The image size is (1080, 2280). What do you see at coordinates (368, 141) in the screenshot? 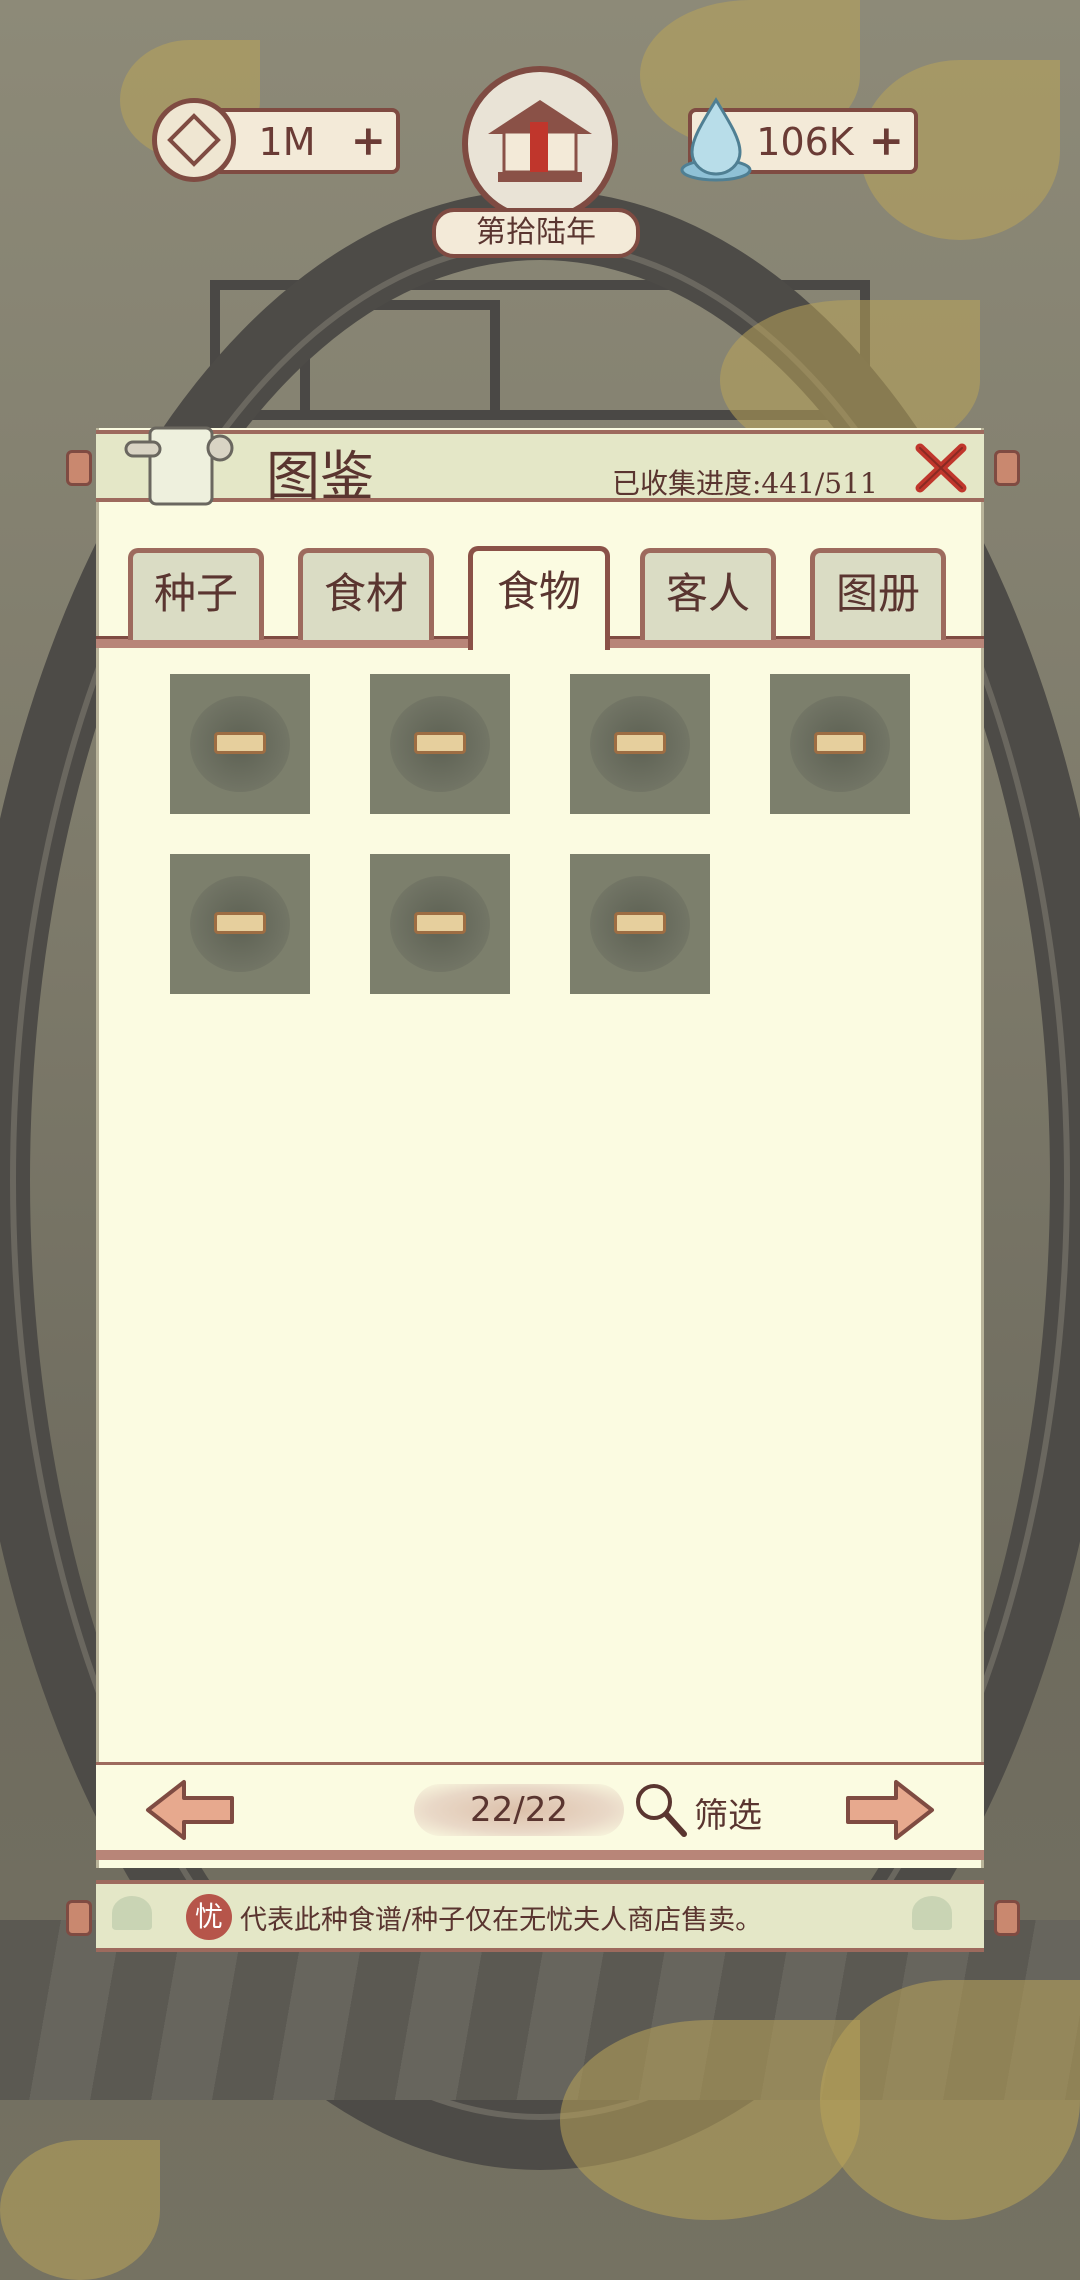
I see `add-coins-button: +` at bounding box center [368, 141].